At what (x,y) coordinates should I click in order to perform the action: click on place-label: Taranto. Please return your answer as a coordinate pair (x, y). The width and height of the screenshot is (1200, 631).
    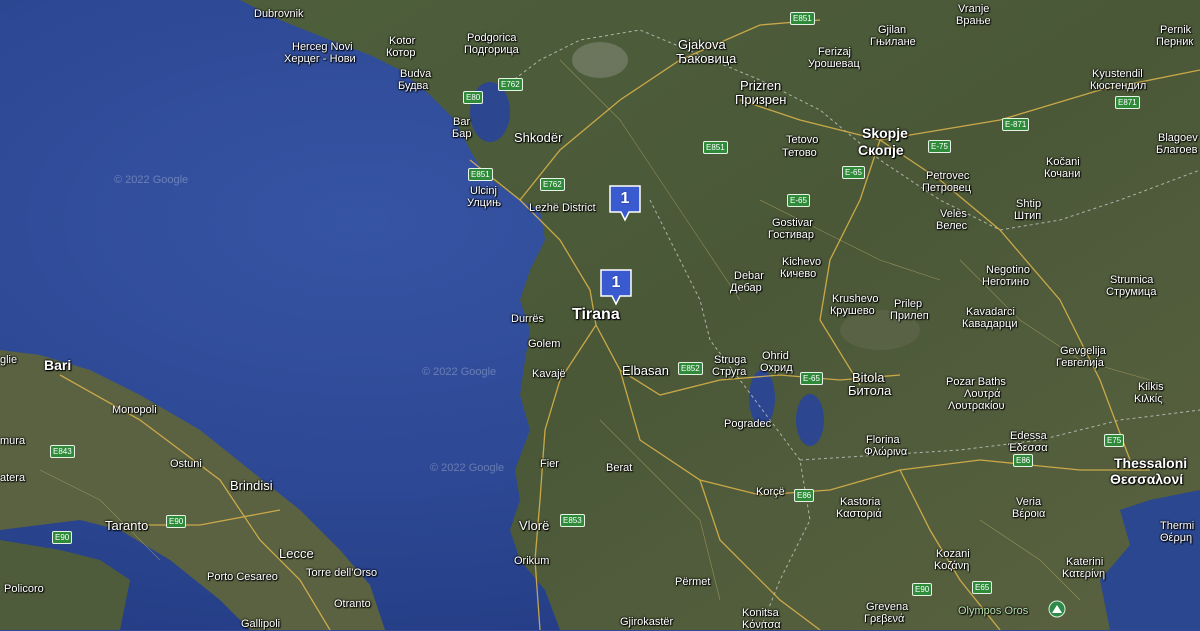
    Looking at the image, I should click on (127, 525).